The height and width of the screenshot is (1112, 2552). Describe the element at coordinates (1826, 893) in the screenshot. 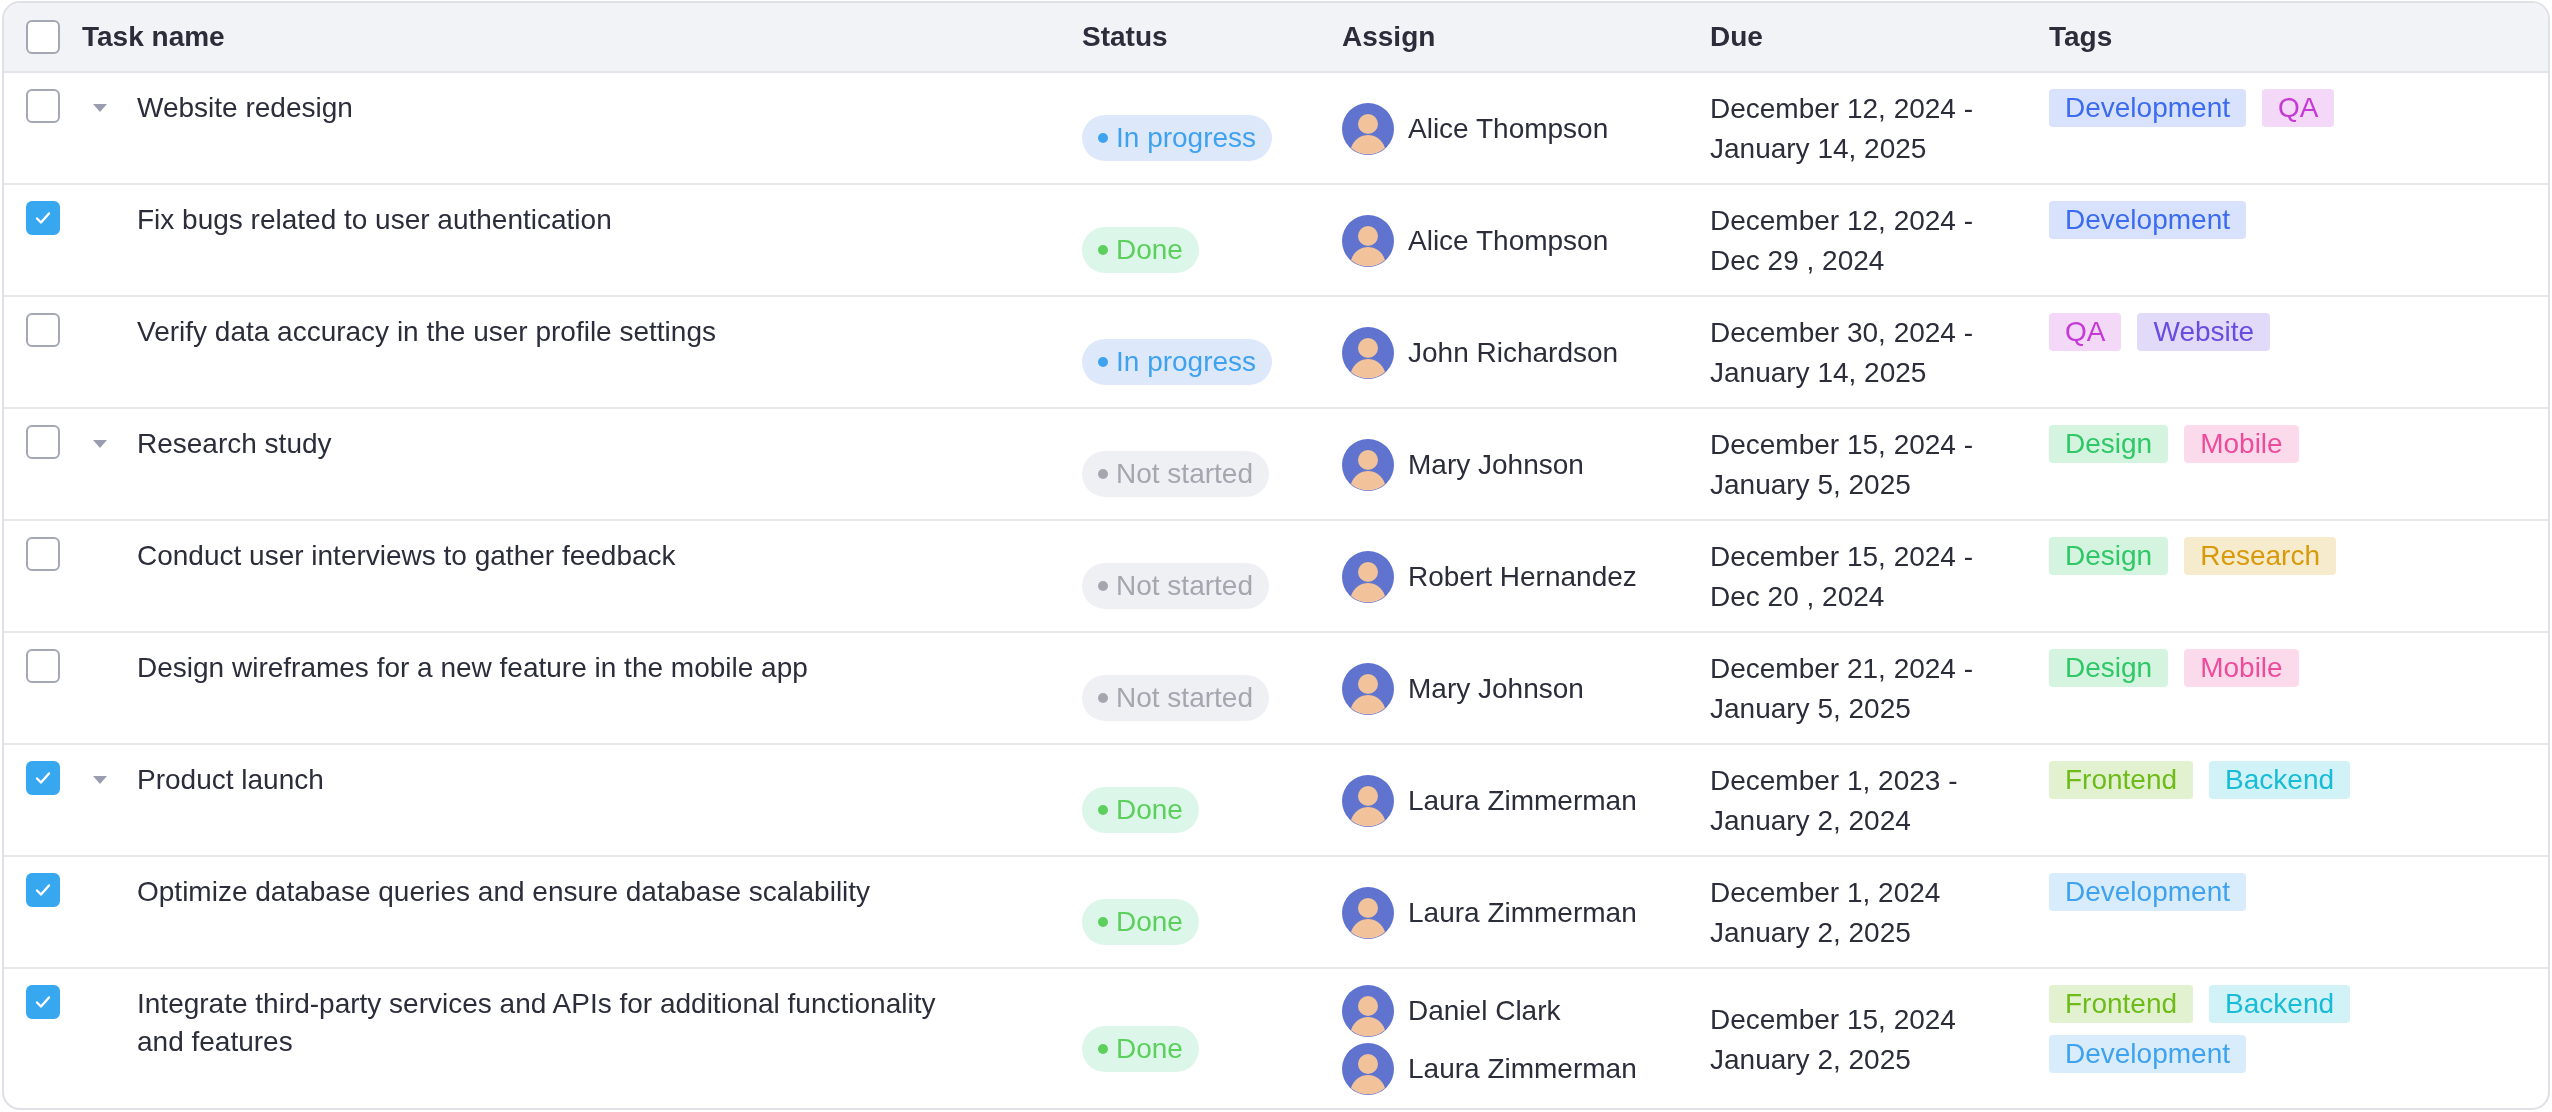

I see `due-date: December 1, 2024` at that location.